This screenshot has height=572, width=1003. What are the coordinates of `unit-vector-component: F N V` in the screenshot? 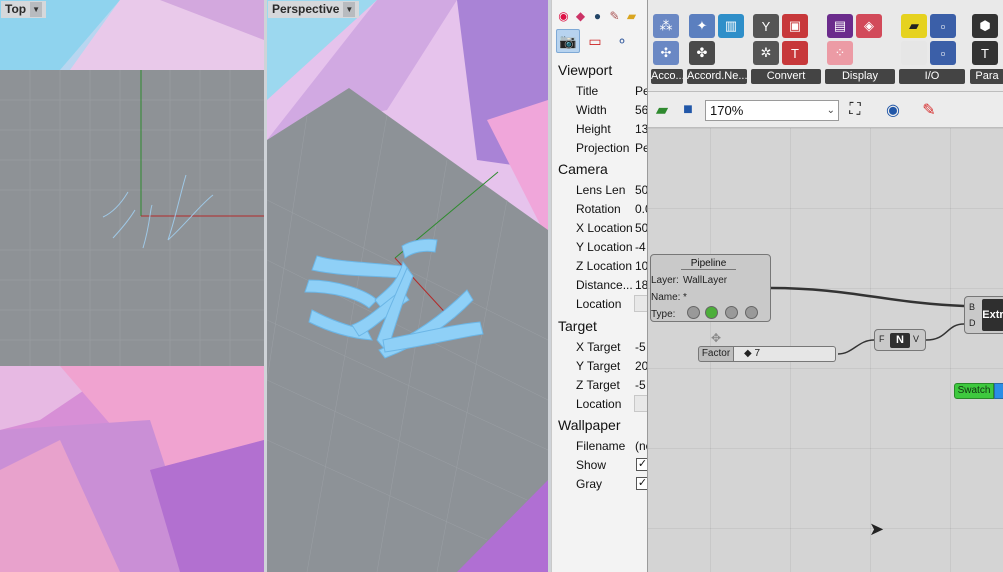 It's located at (900, 340).